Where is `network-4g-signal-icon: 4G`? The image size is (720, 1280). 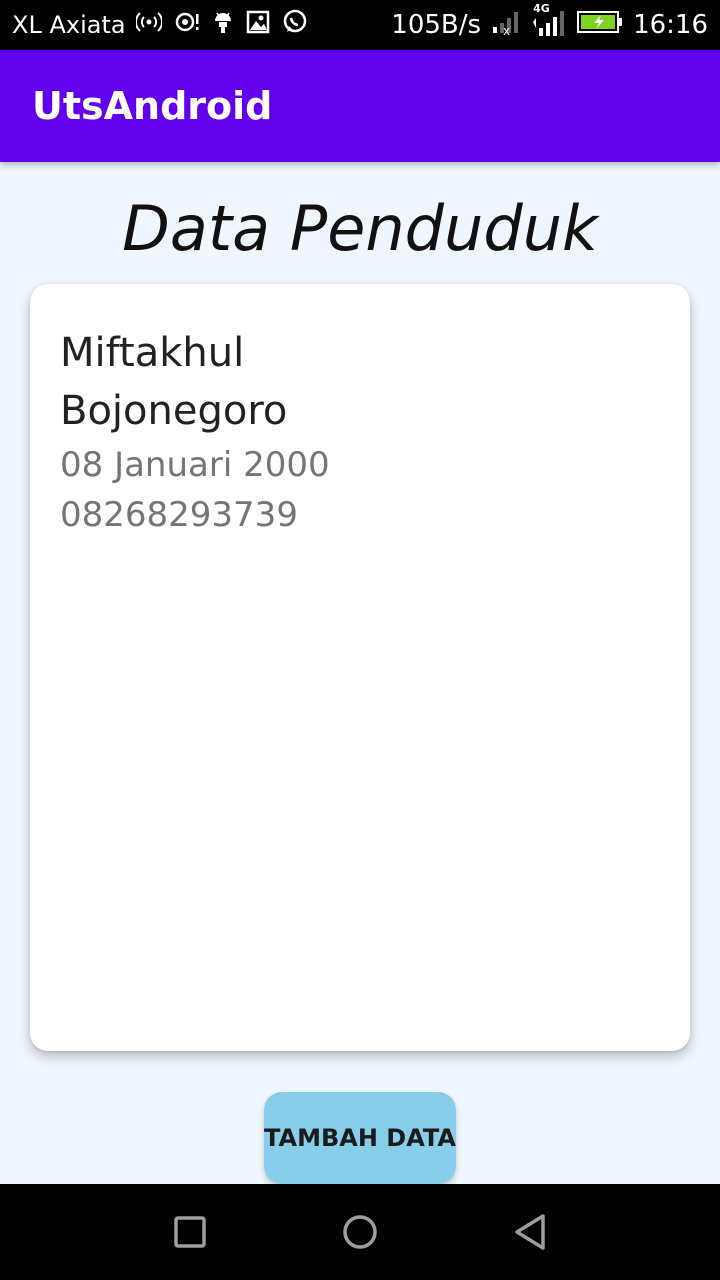
network-4g-signal-icon: 4G is located at coordinates (549, 23).